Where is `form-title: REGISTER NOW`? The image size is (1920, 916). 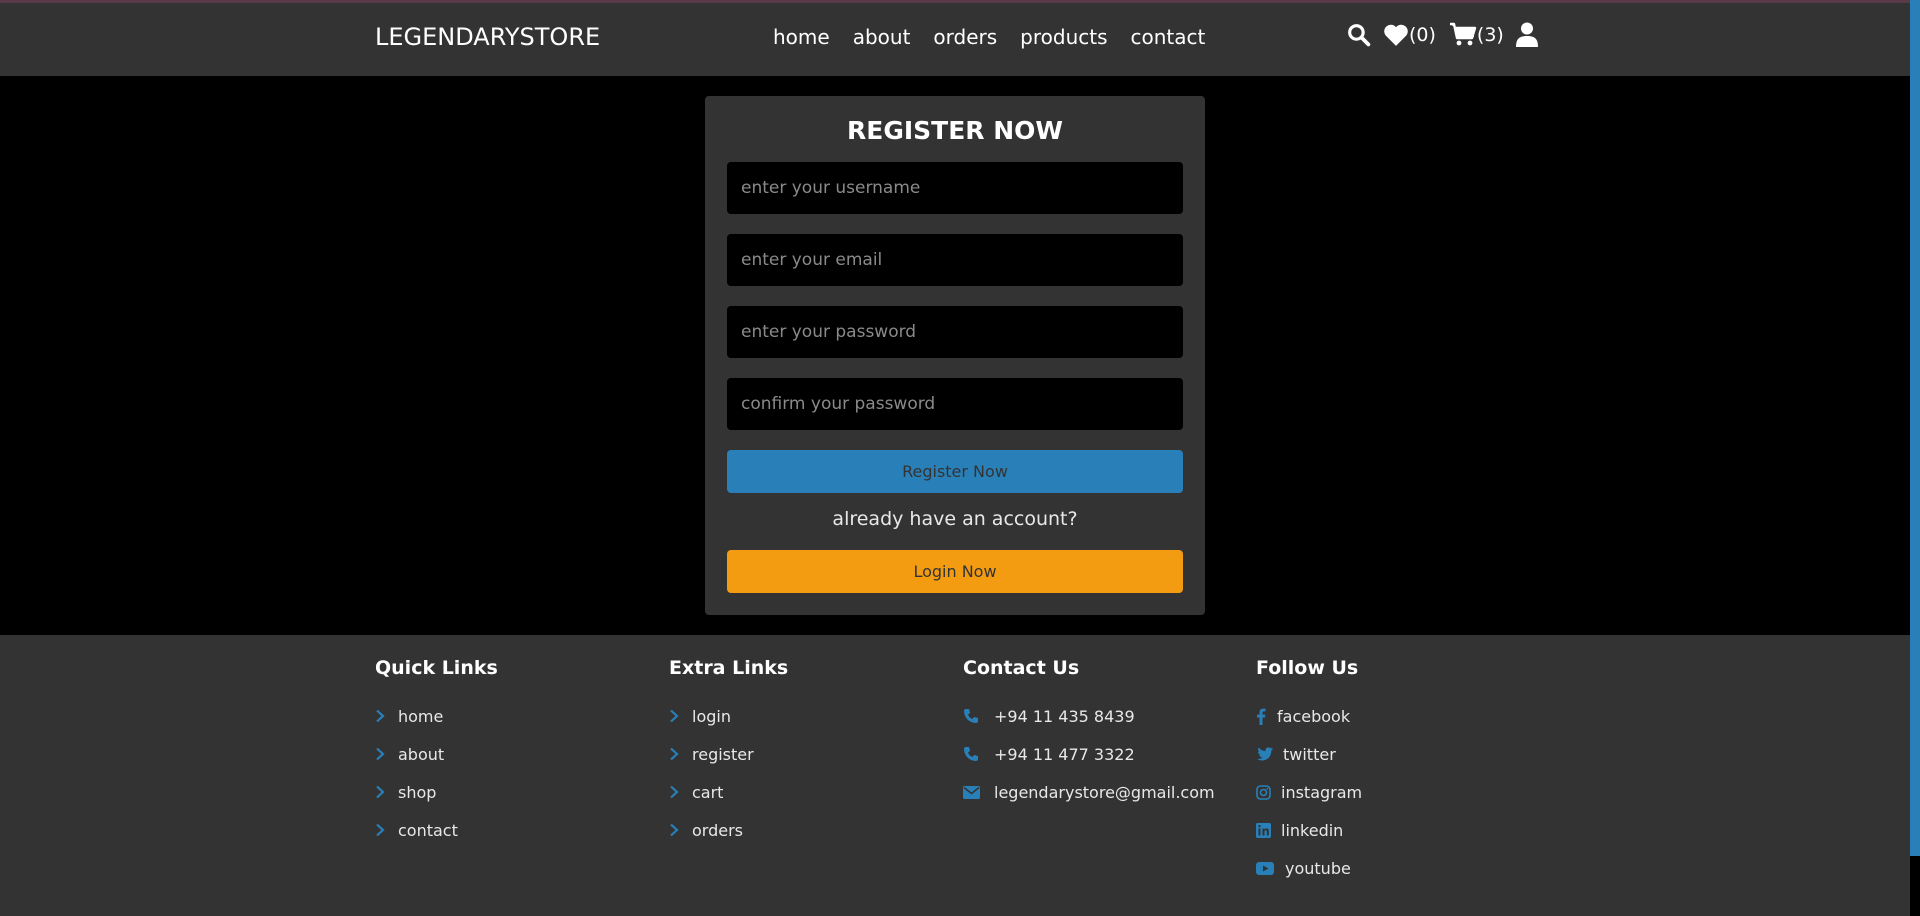 form-title: REGISTER NOW is located at coordinates (955, 130).